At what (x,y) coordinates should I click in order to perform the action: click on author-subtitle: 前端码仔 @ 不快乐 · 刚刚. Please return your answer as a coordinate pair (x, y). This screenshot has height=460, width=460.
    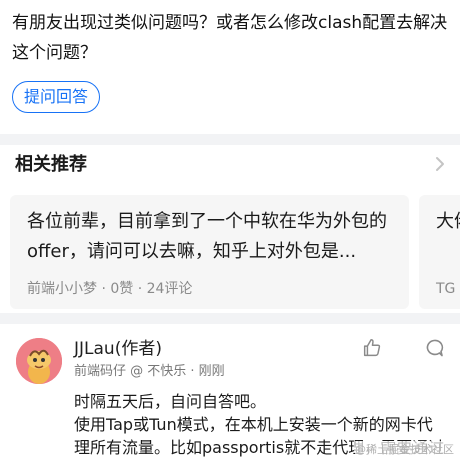
    Looking at the image, I should click on (149, 371).